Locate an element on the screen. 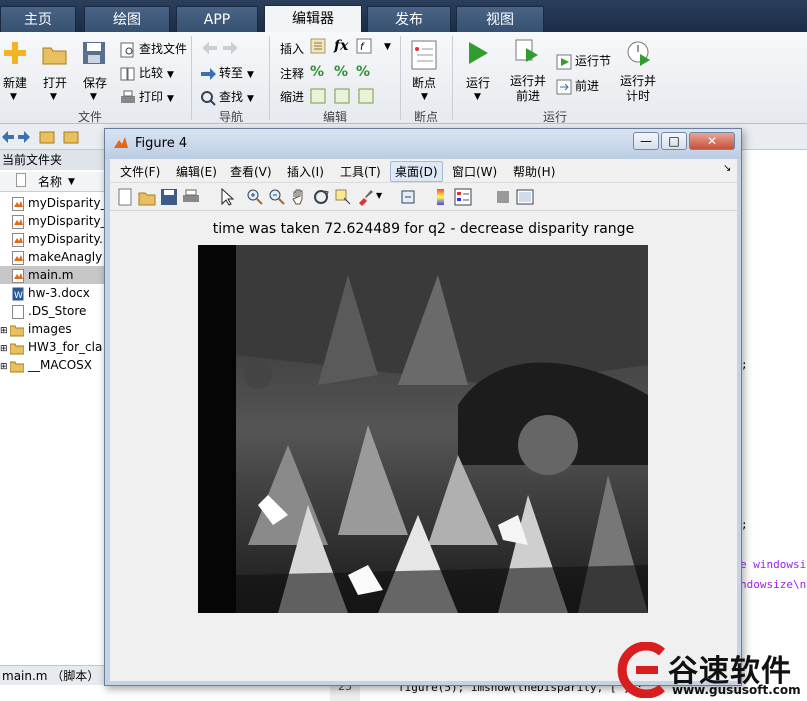  file-list-item: ⊞ __MACOSX is located at coordinates (54, 365).